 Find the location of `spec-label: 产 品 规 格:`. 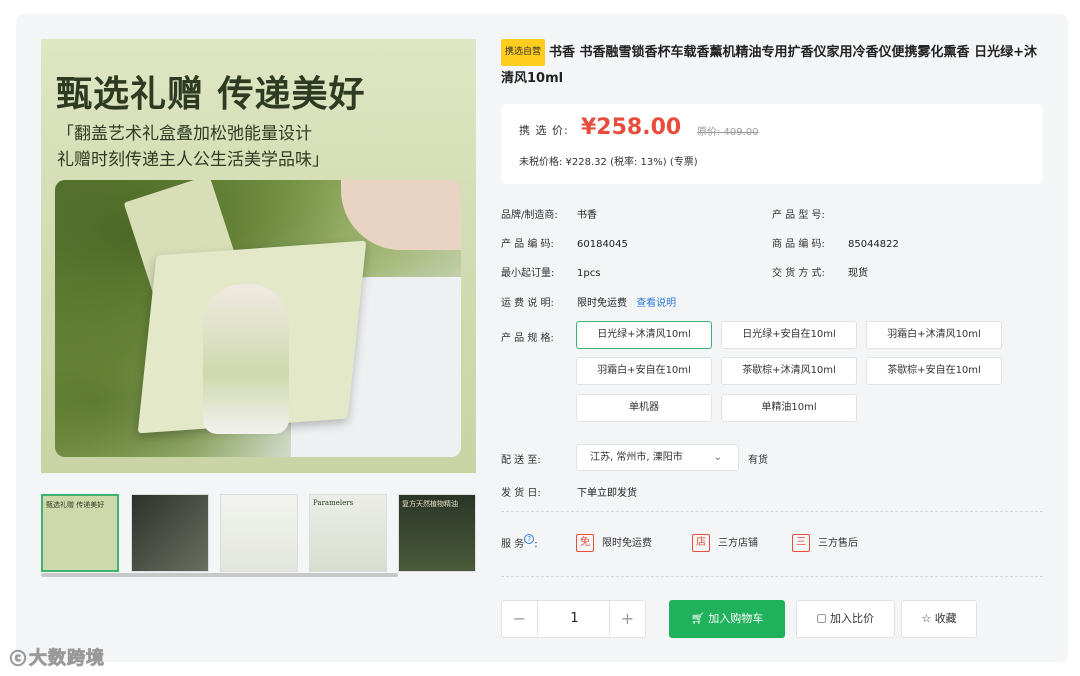

spec-label: 产 品 规 格: is located at coordinates (527, 338).